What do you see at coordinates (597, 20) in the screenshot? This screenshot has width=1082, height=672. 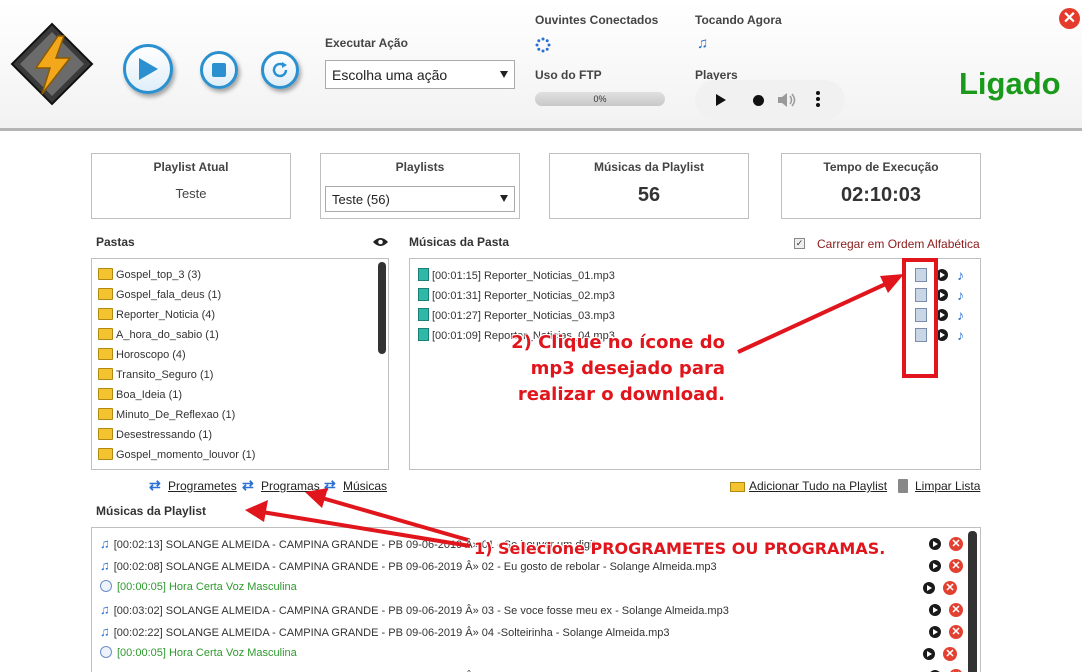 I see `listeners-label: Ouvintes Conectados` at bounding box center [597, 20].